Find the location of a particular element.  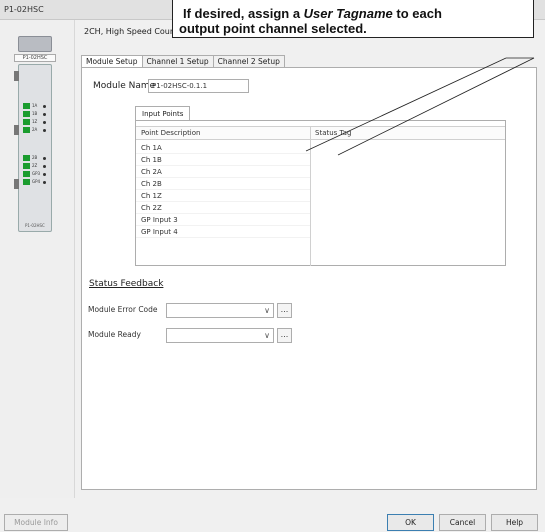

table-row: Ch 2B is located at coordinates (223, 184).